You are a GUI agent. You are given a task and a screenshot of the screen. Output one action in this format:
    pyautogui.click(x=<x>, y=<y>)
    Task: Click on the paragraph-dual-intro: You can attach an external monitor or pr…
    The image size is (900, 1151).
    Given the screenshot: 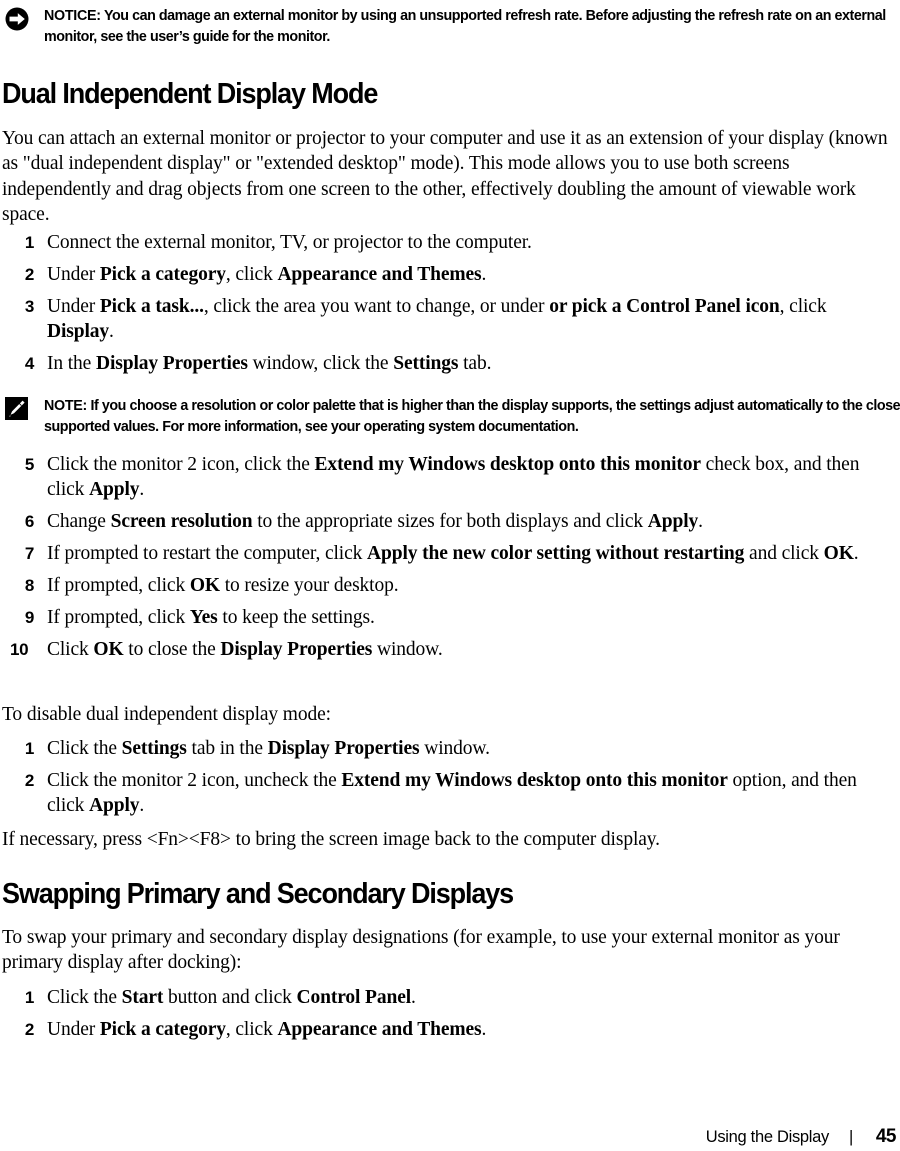 What is the action you would take?
    pyautogui.click(x=445, y=177)
    